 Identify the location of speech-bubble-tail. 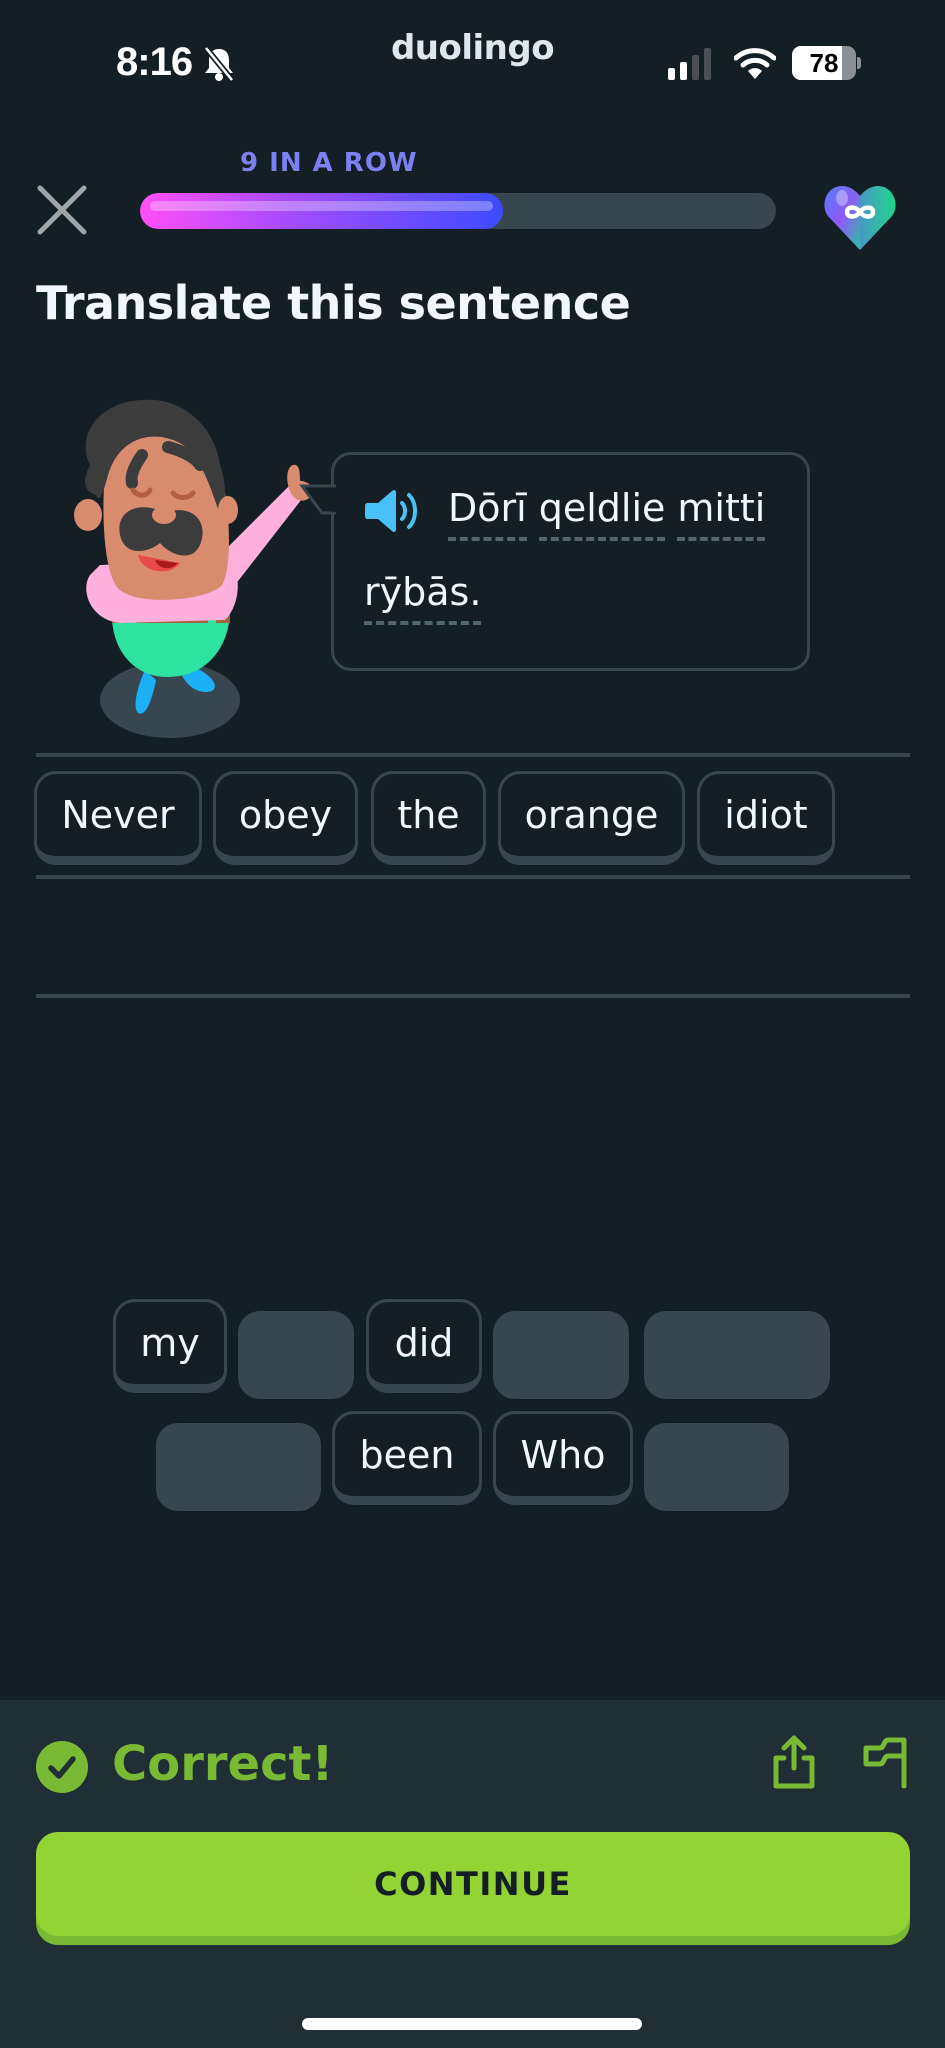
(317, 499).